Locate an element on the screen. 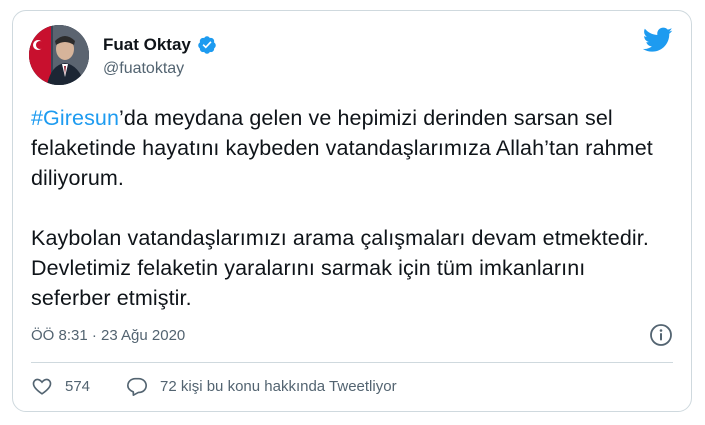  author-row: Fuat Oktay is located at coordinates (160, 45).